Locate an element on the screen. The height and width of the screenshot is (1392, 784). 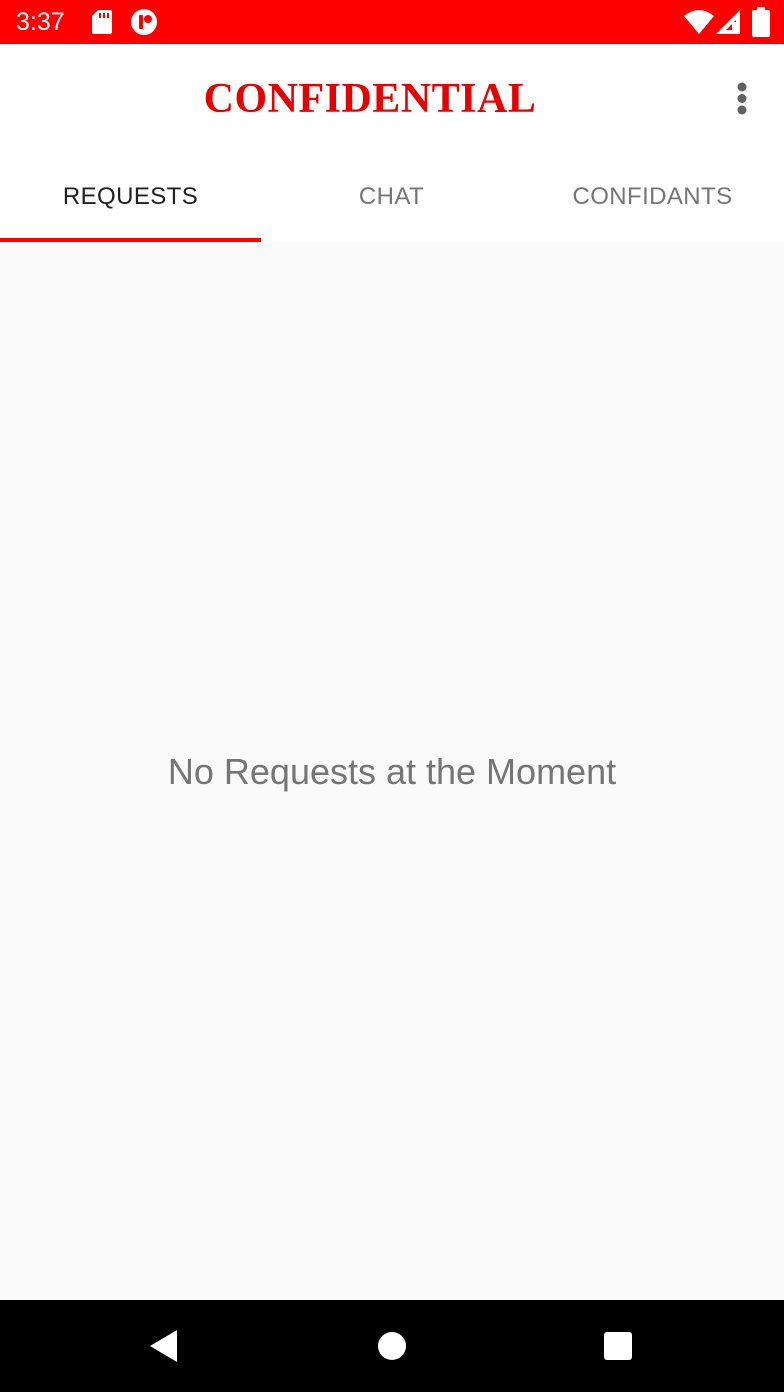
tab-requests: REQUESTS is located at coordinates (130, 198).